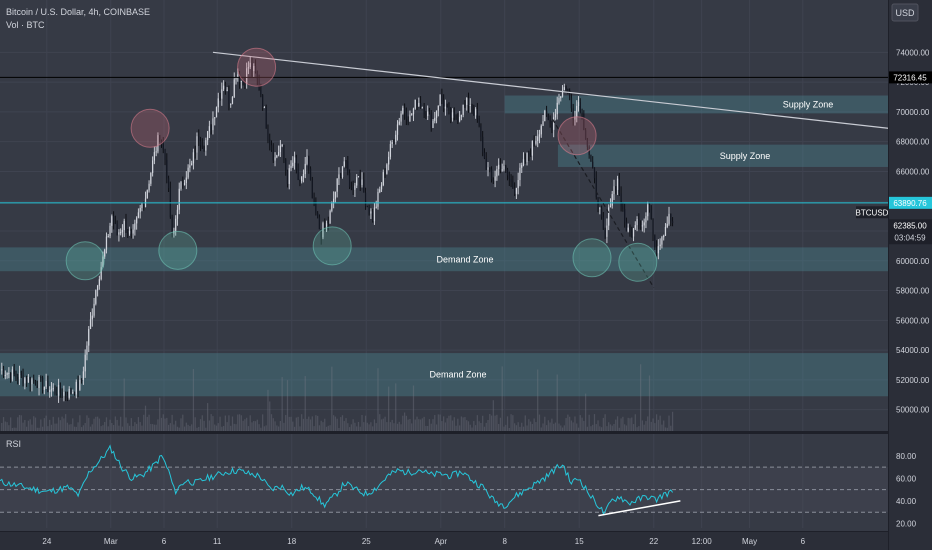 This screenshot has height=550, width=932. Describe the element at coordinates (872, 212) in the screenshot. I see `symbol-tag: BTCUSD` at that location.